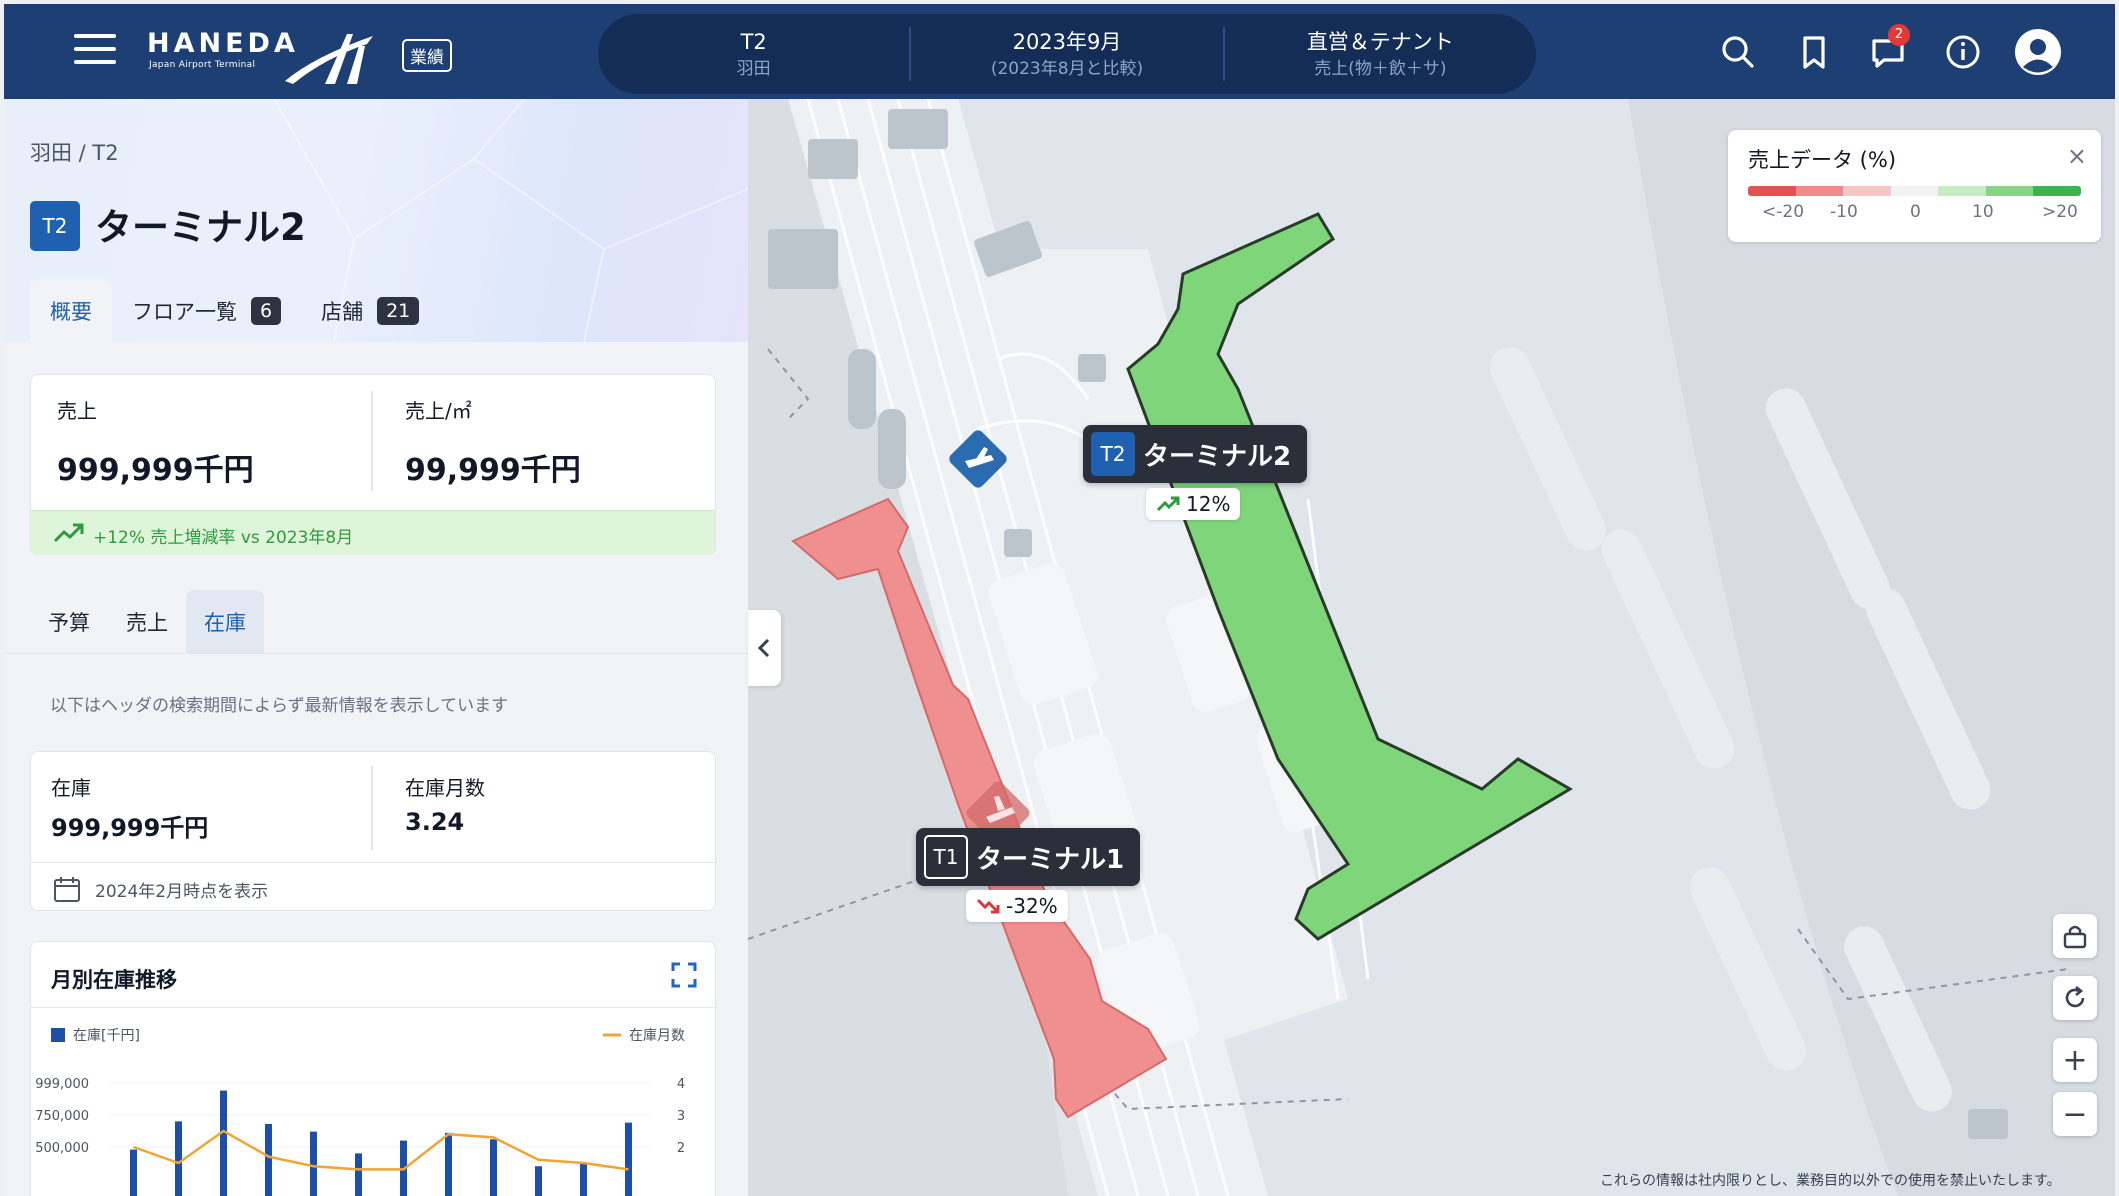  I want to click on logo-subtext: Japan Airport Terminal, so click(202, 65).